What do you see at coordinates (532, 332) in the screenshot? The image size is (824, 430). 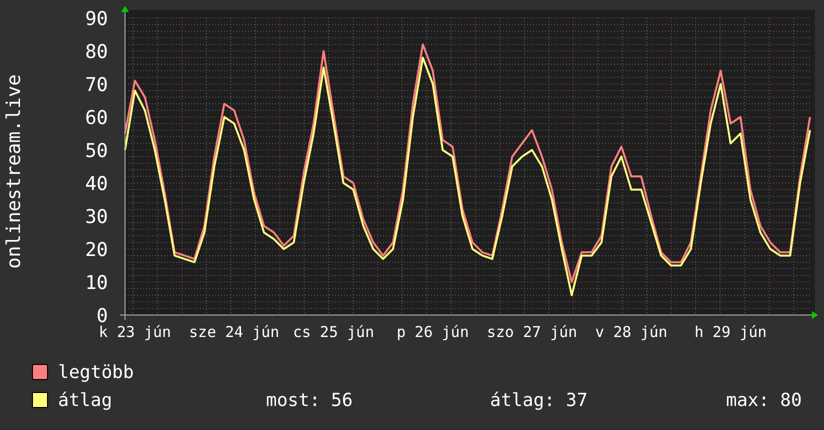 I see `x-tick-label: szo 27 jún` at bounding box center [532, 332].